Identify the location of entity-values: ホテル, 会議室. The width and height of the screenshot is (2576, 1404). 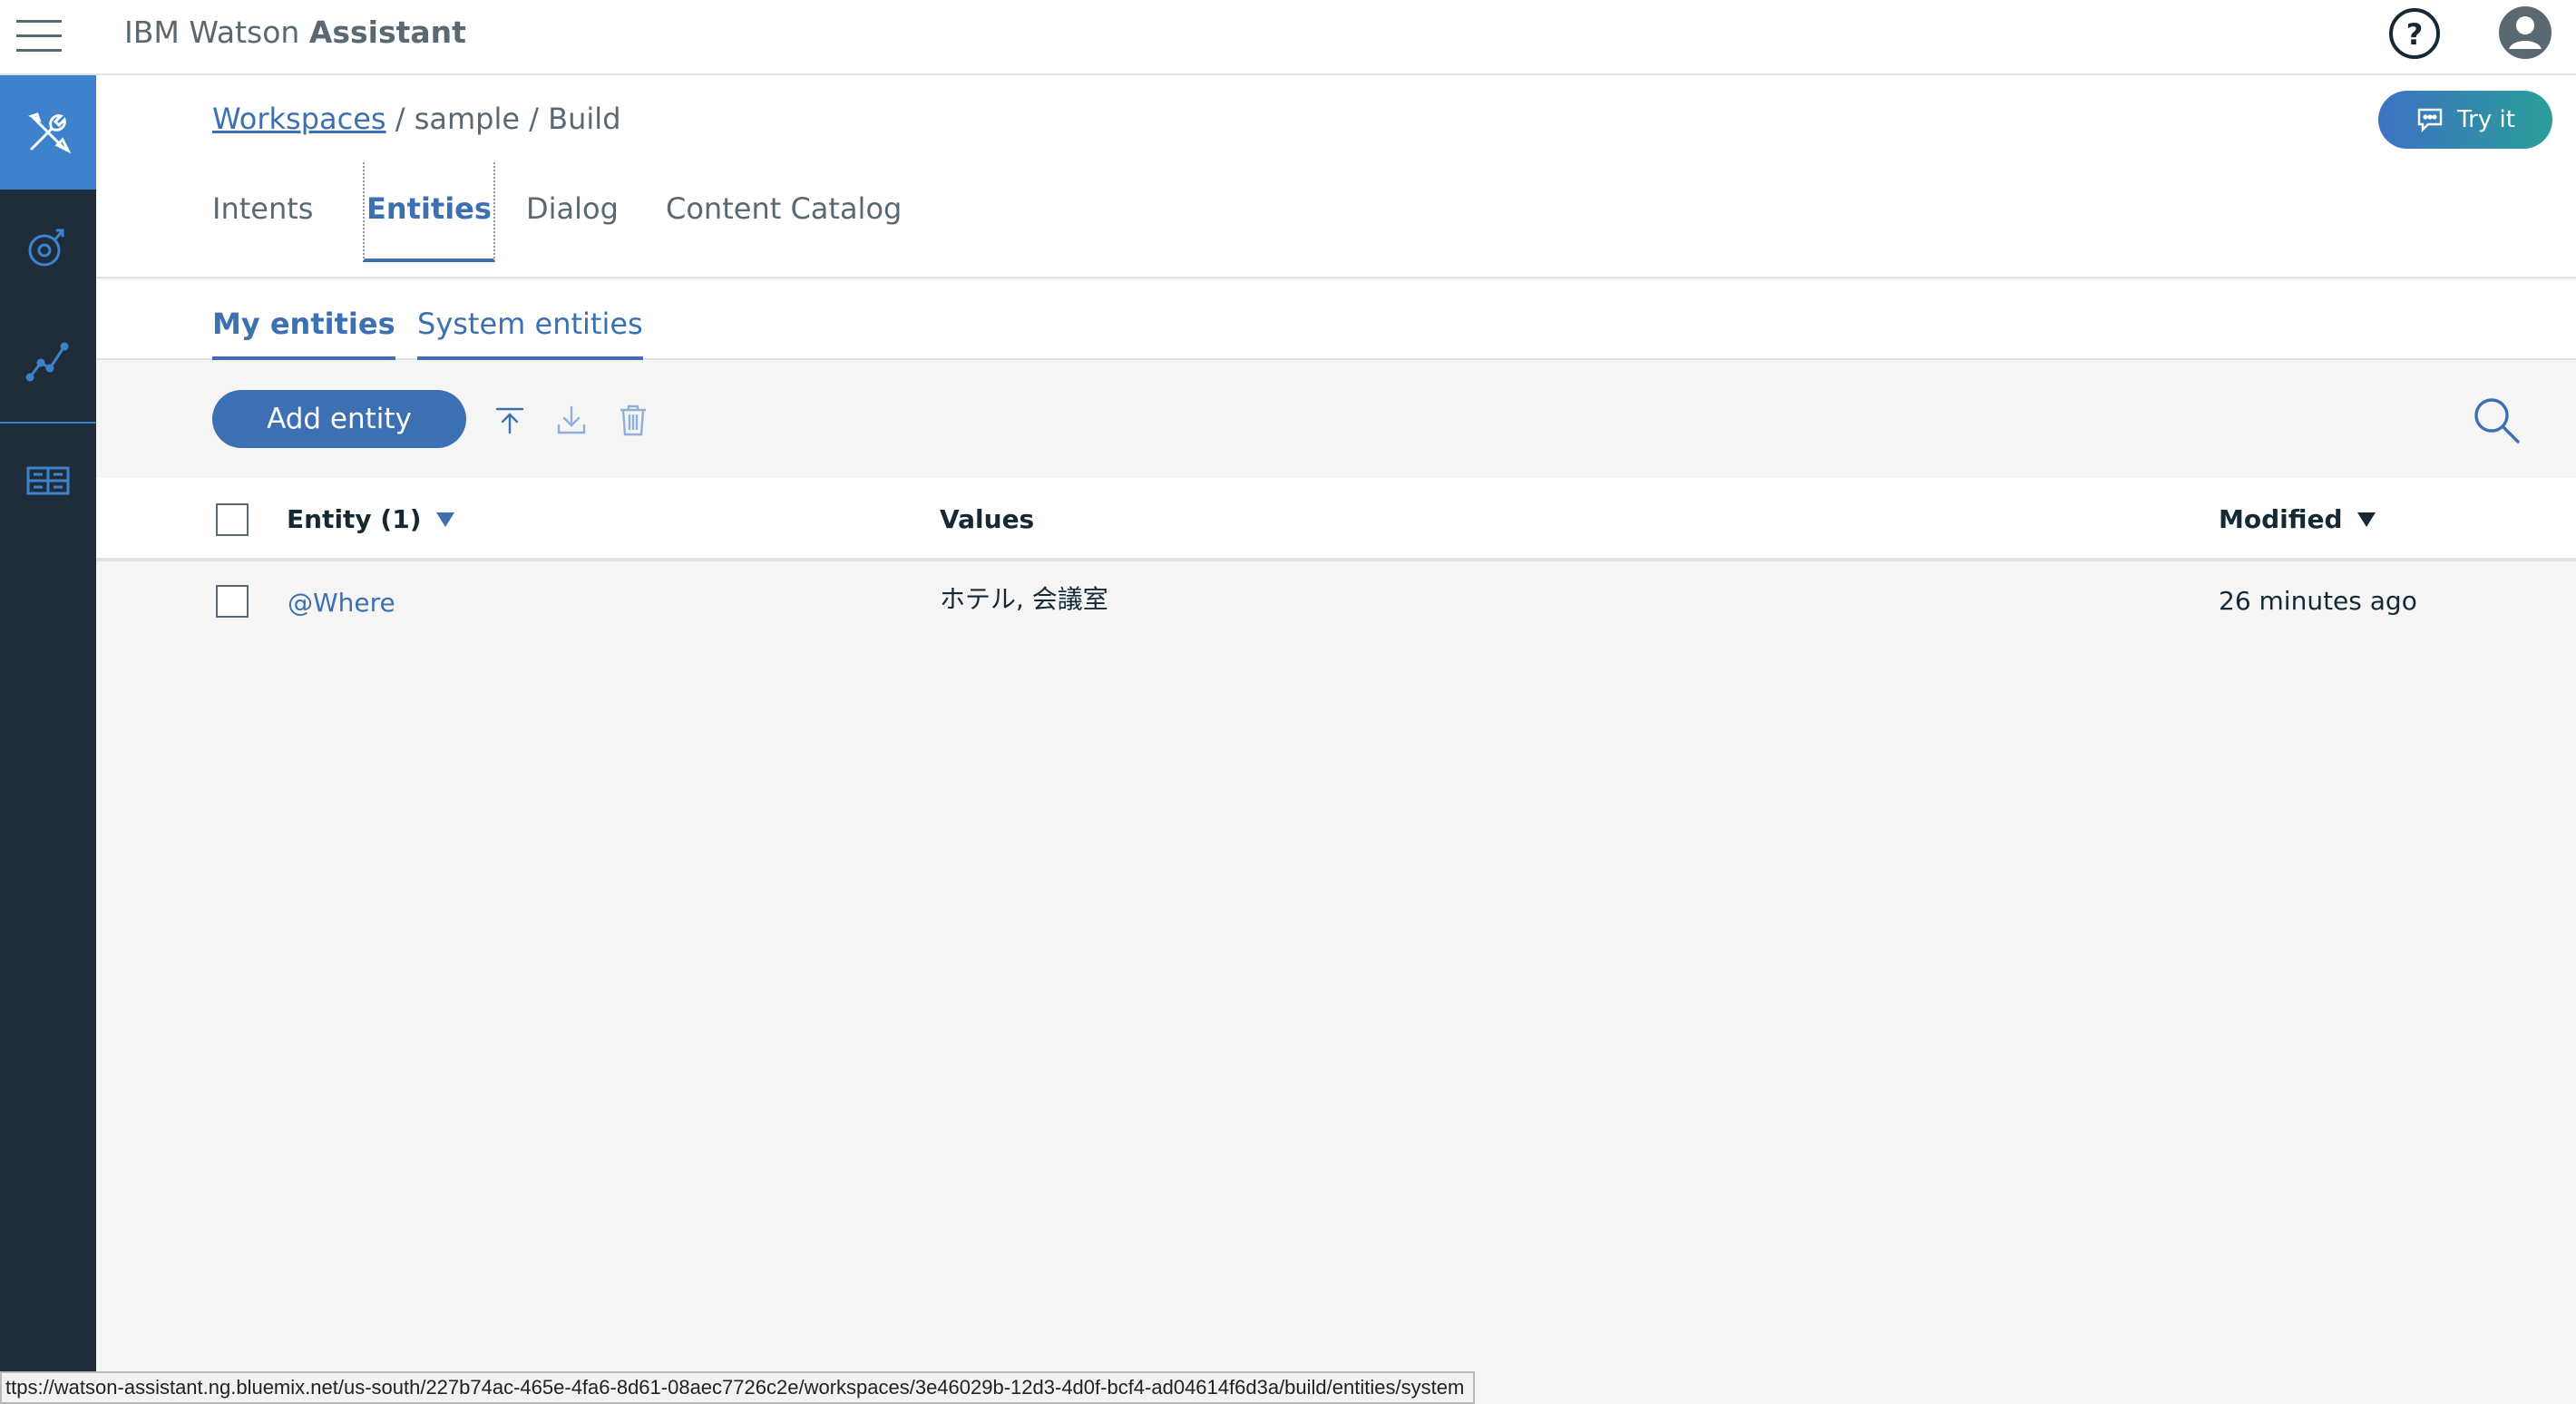
(1024, 599).